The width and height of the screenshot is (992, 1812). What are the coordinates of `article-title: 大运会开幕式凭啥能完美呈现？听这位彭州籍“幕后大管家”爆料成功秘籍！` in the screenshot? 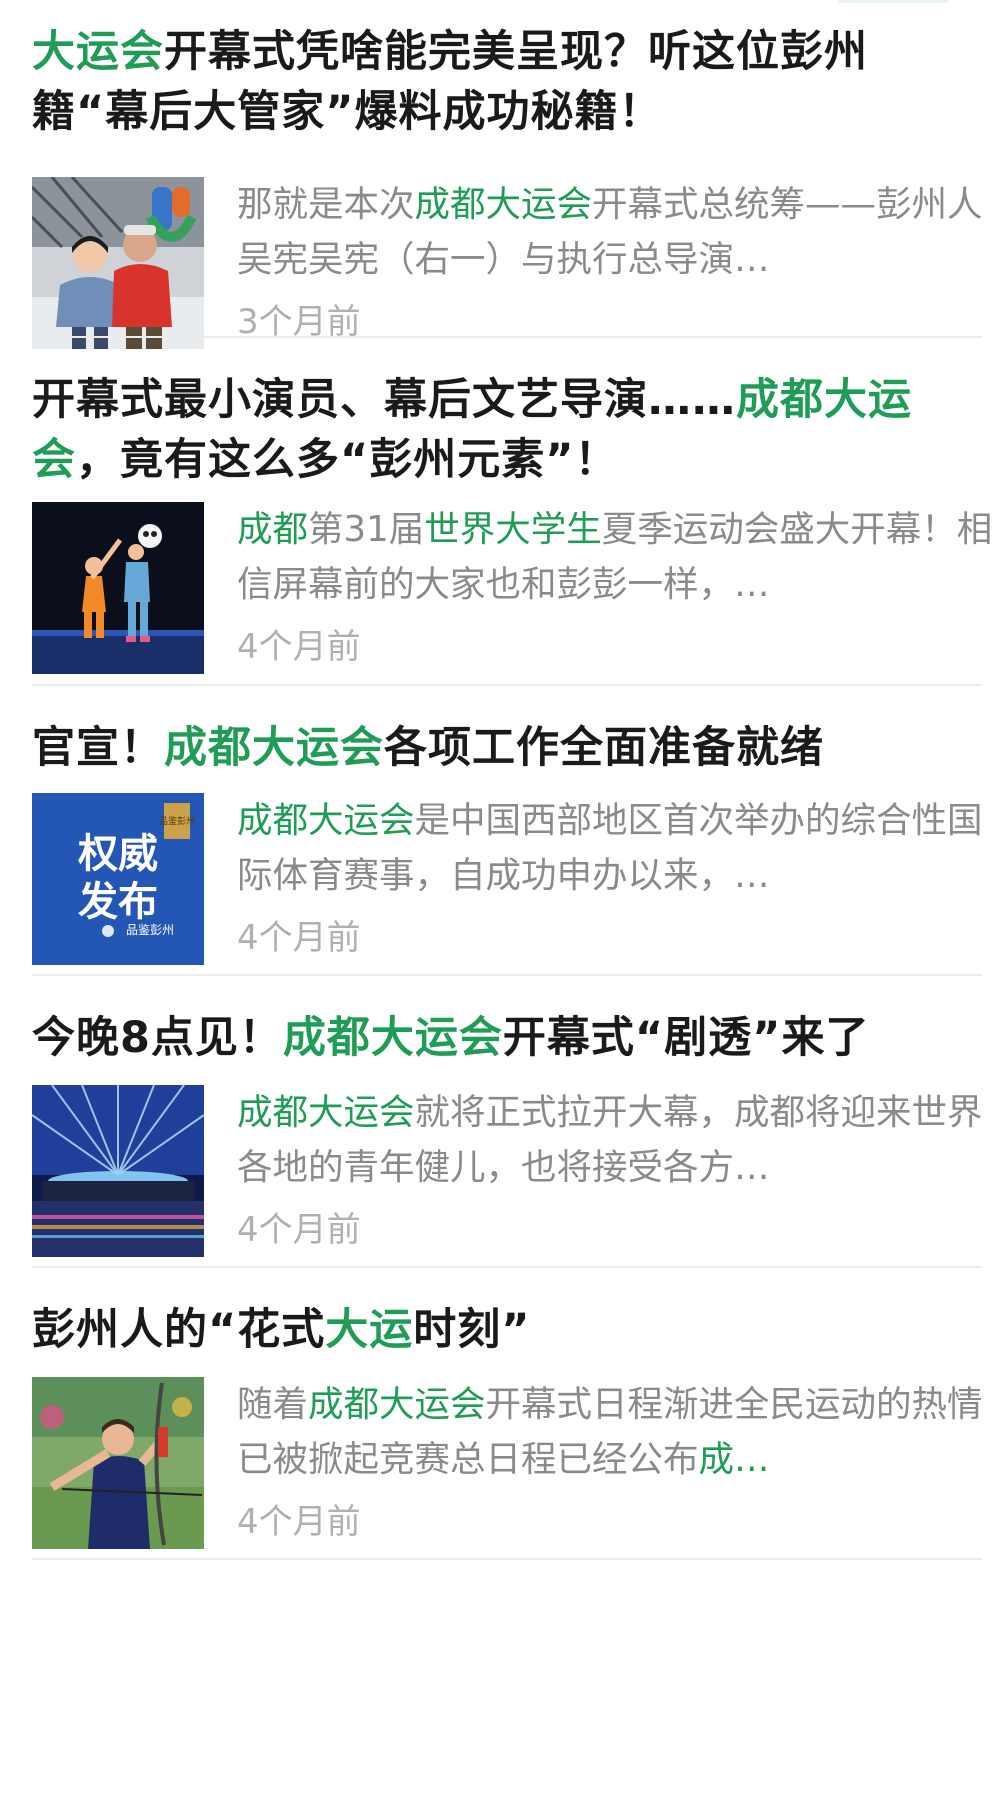 It's located at (497, 82).